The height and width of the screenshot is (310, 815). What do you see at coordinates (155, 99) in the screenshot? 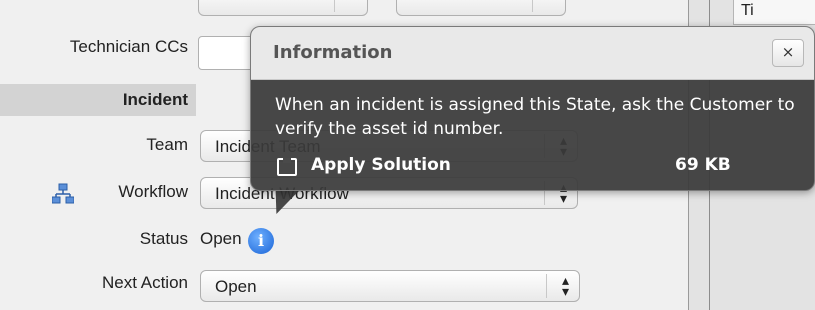
I see `incident-section-label: Incident` at bounding box center [155, 99].